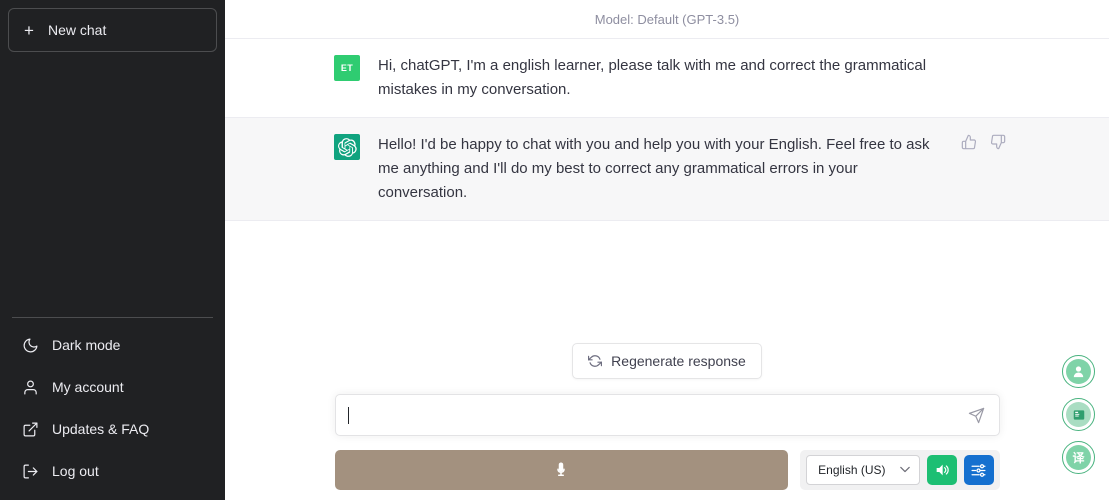  What do you see at coordinates (112, 471) in the screenshot?
I see `sidebar-item-log-out: Log out` at bounding box center [112, 471].